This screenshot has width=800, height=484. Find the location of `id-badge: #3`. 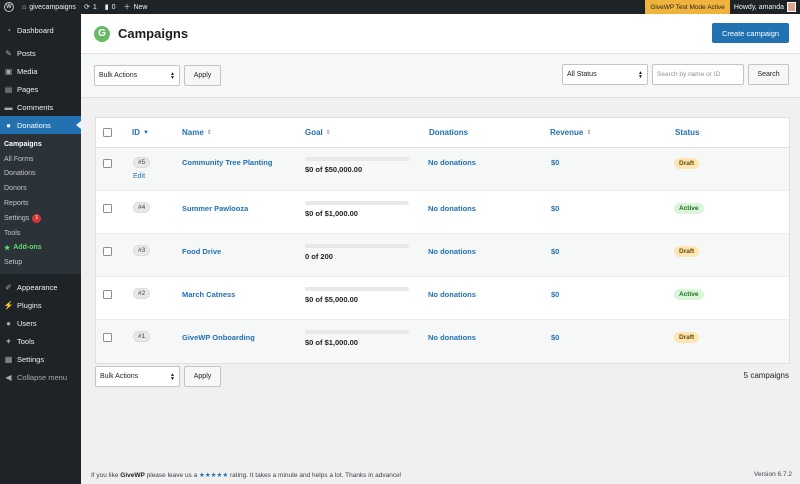

id-badge: #3 is located at coordinates (142, 250).